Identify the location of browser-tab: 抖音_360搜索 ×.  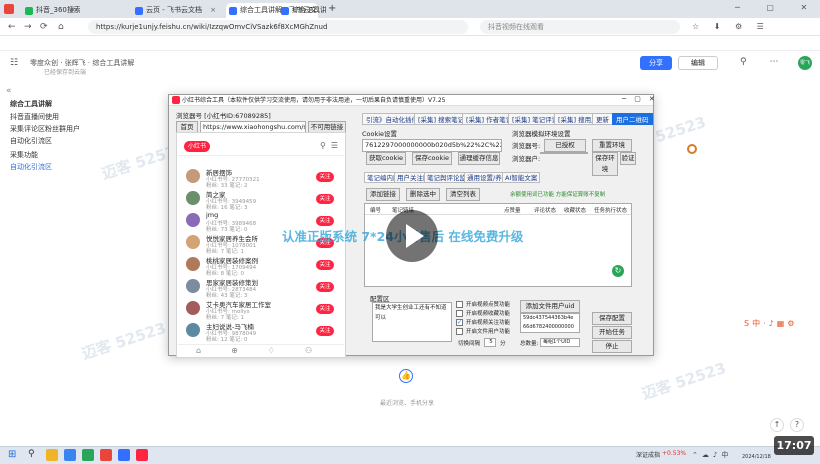
(51, 10).